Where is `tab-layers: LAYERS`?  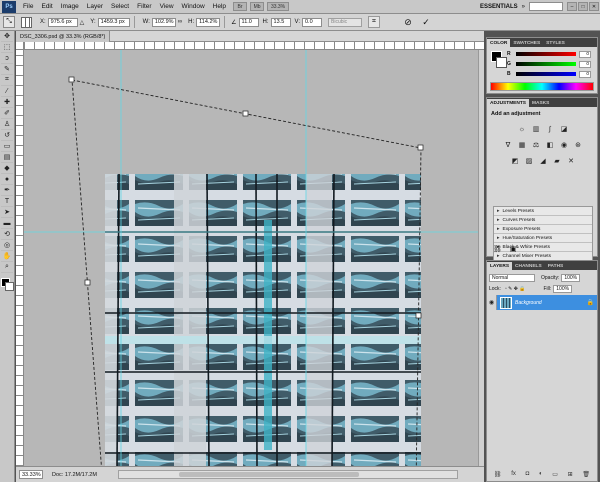 tab-layers: LAYERS is located at coordinates (500, 266).